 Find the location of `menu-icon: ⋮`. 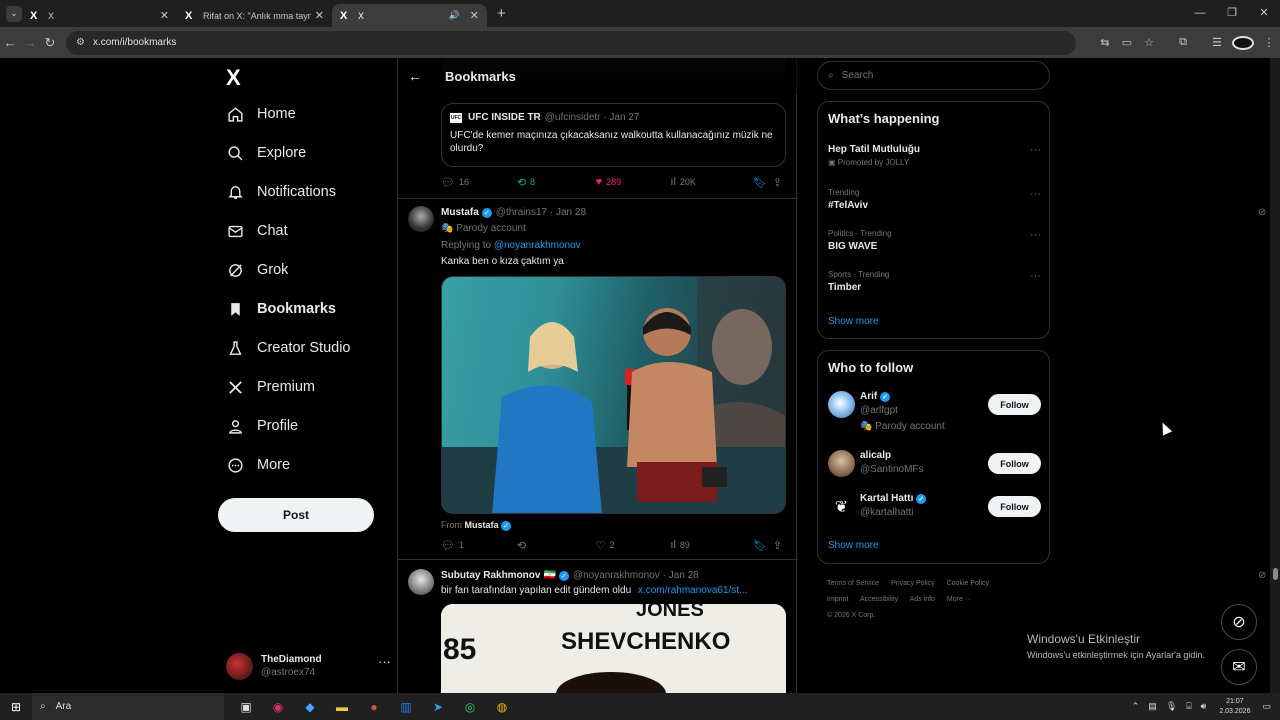

menu-icon: ⋮ is located at coordinates (1269, 43).